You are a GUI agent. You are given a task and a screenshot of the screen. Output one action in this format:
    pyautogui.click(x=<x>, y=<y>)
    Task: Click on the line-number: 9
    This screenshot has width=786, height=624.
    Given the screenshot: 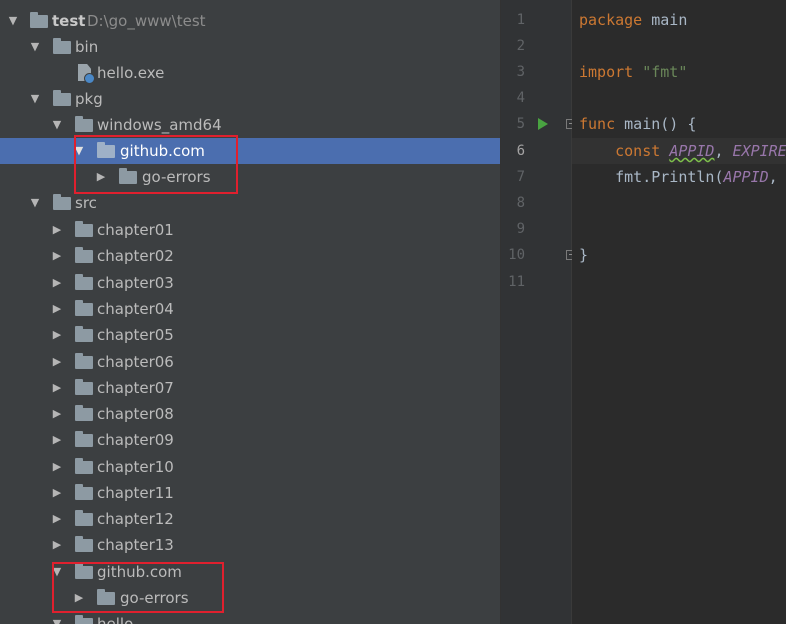 What is the action you would take?
    pyautogui.click(x=520, y=229)
    